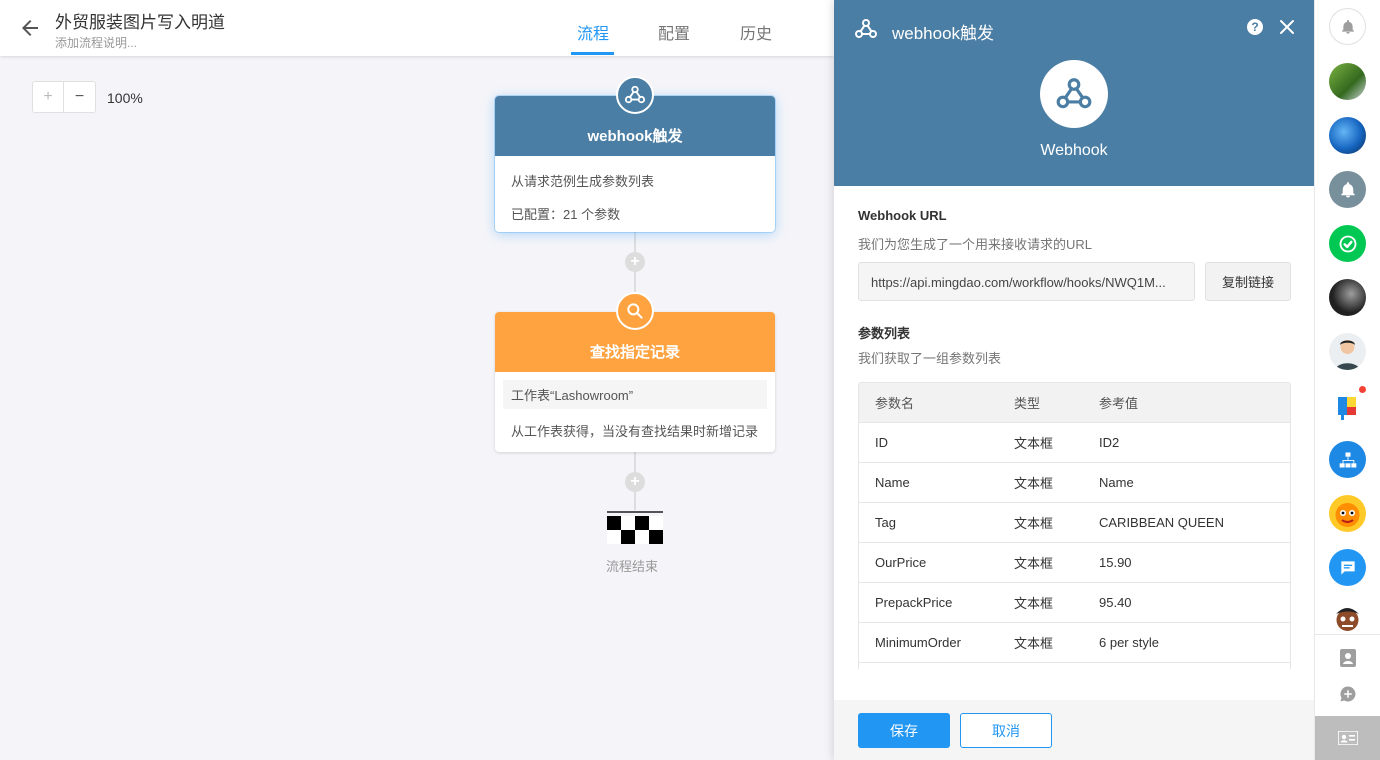  I want to click on add-chat-icon, so click(1348, 694).